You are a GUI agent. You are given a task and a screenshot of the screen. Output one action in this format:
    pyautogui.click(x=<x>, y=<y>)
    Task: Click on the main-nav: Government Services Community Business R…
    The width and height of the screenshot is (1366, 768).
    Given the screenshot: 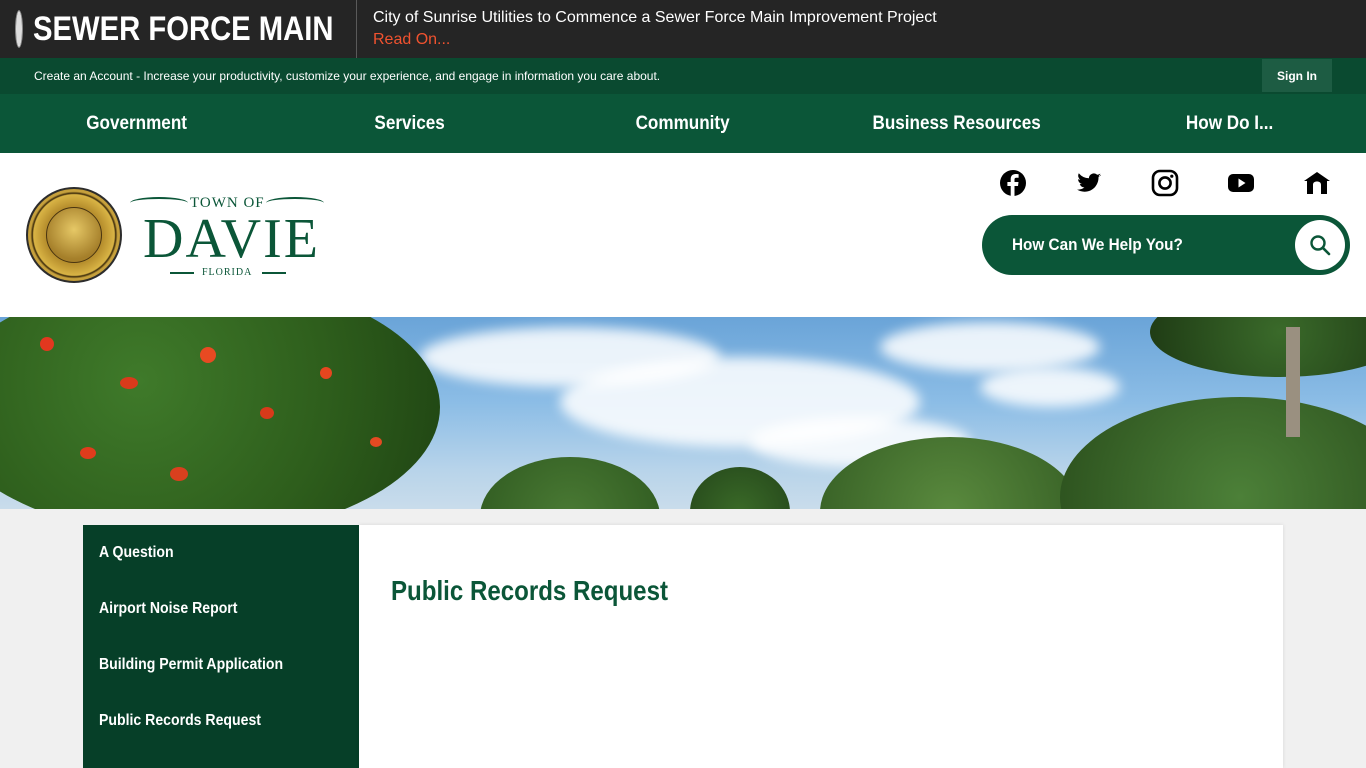 What is the action you would take?
    pyautogui.click(x=683, y=123)
    